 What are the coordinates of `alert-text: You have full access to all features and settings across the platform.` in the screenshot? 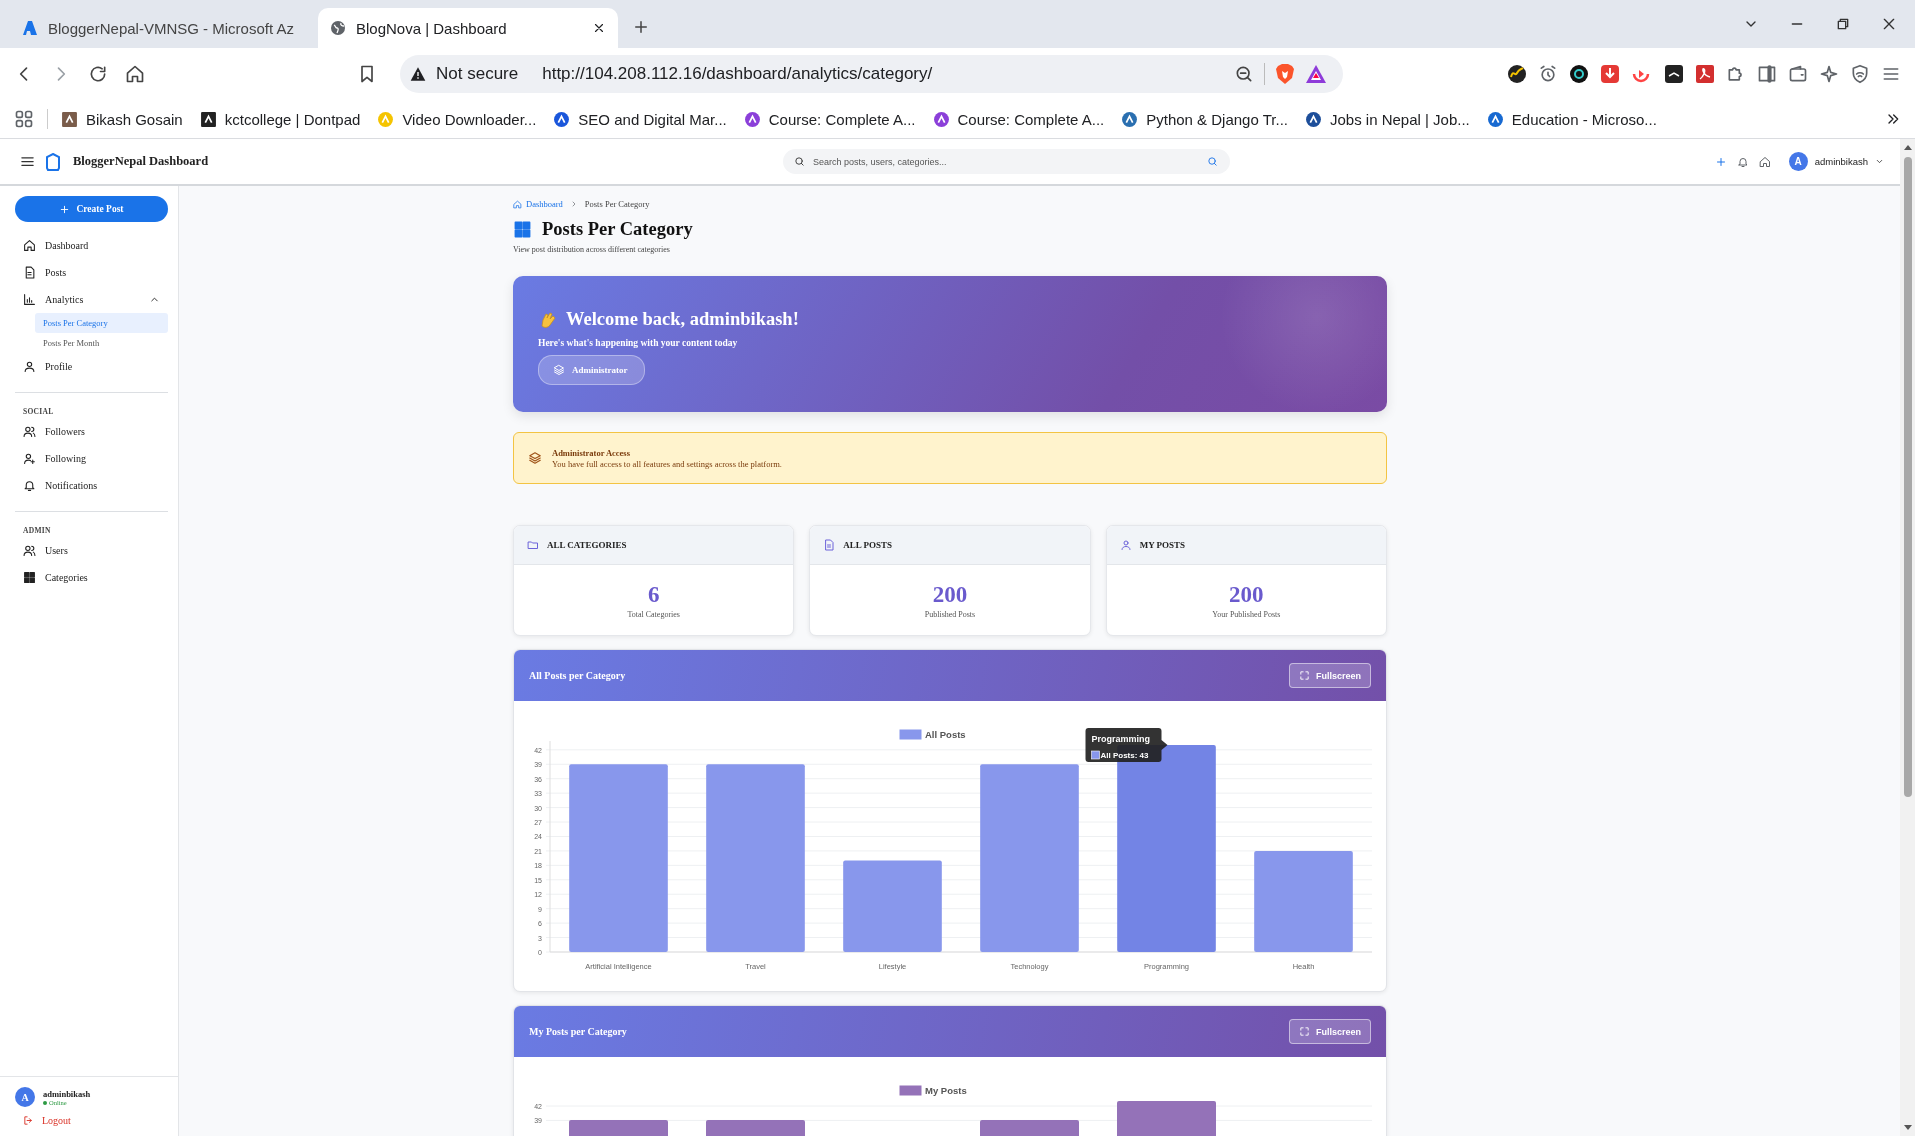 It's located at (667, 463).